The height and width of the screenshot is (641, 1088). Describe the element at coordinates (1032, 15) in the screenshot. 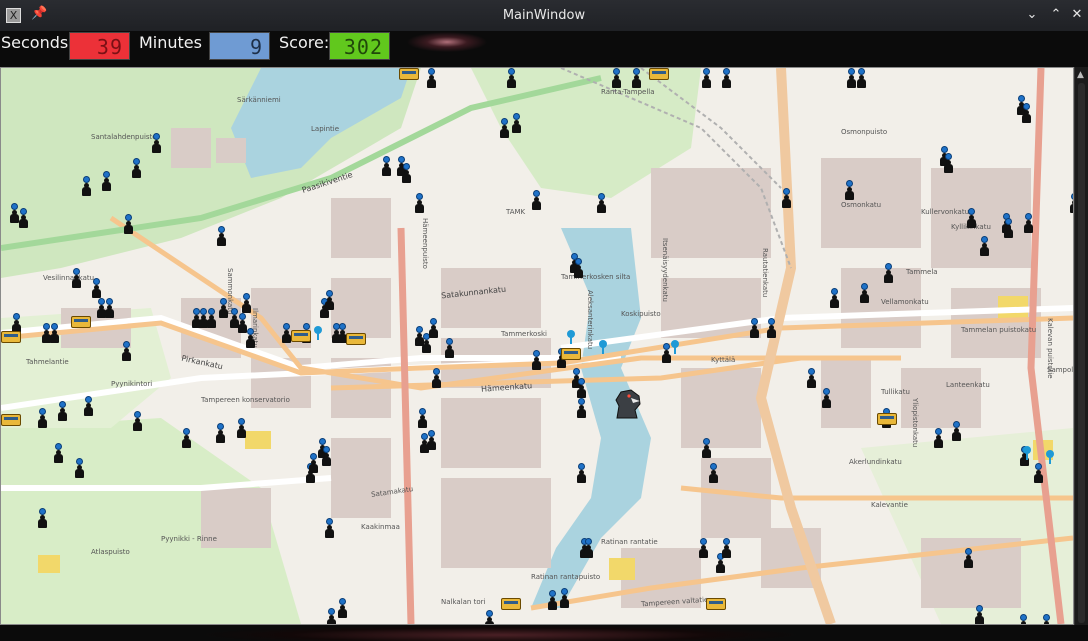

I see `minimize-chevron-down-icon: ⌄` at that location.